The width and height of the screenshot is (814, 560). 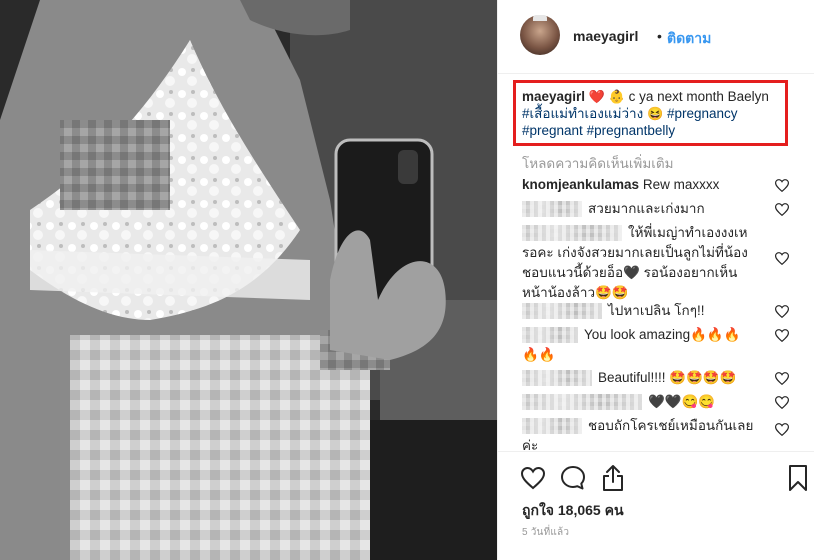 I want to click on bookmark-icon, so click(x=798, y=478).